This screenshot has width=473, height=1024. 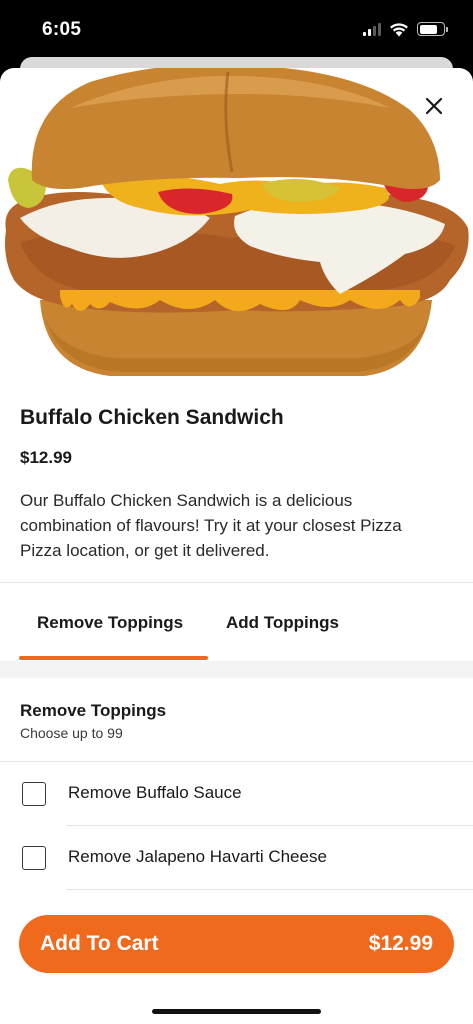 What do you see at coordinates (110, 623) in the screenshot?
I see `tab-remove-toppings: Remove Toppings` at bounding box center [110, 623].